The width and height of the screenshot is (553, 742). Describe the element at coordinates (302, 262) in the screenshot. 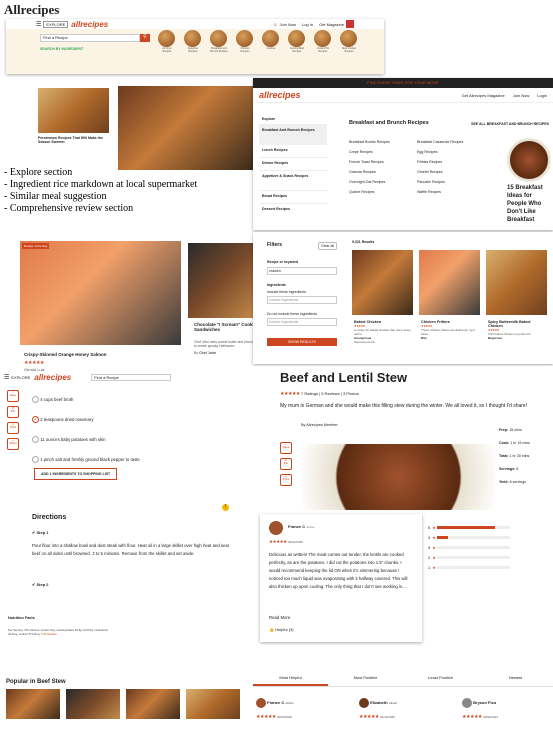

I see `recipe-keyword-label: Recipe or keyword` at that location.